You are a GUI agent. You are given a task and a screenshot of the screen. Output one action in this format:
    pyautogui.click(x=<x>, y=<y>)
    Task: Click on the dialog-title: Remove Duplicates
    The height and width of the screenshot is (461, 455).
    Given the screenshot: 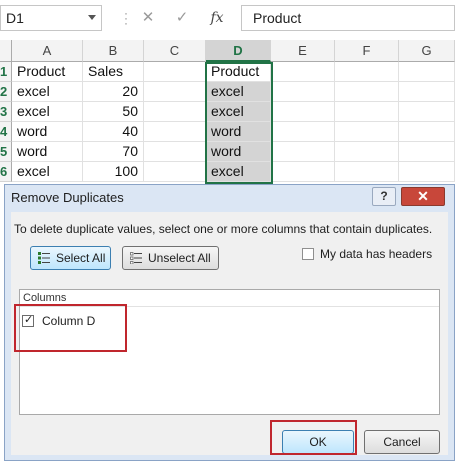 What is the action you would take?
    pyautogui.click(x=67, y=197)
    